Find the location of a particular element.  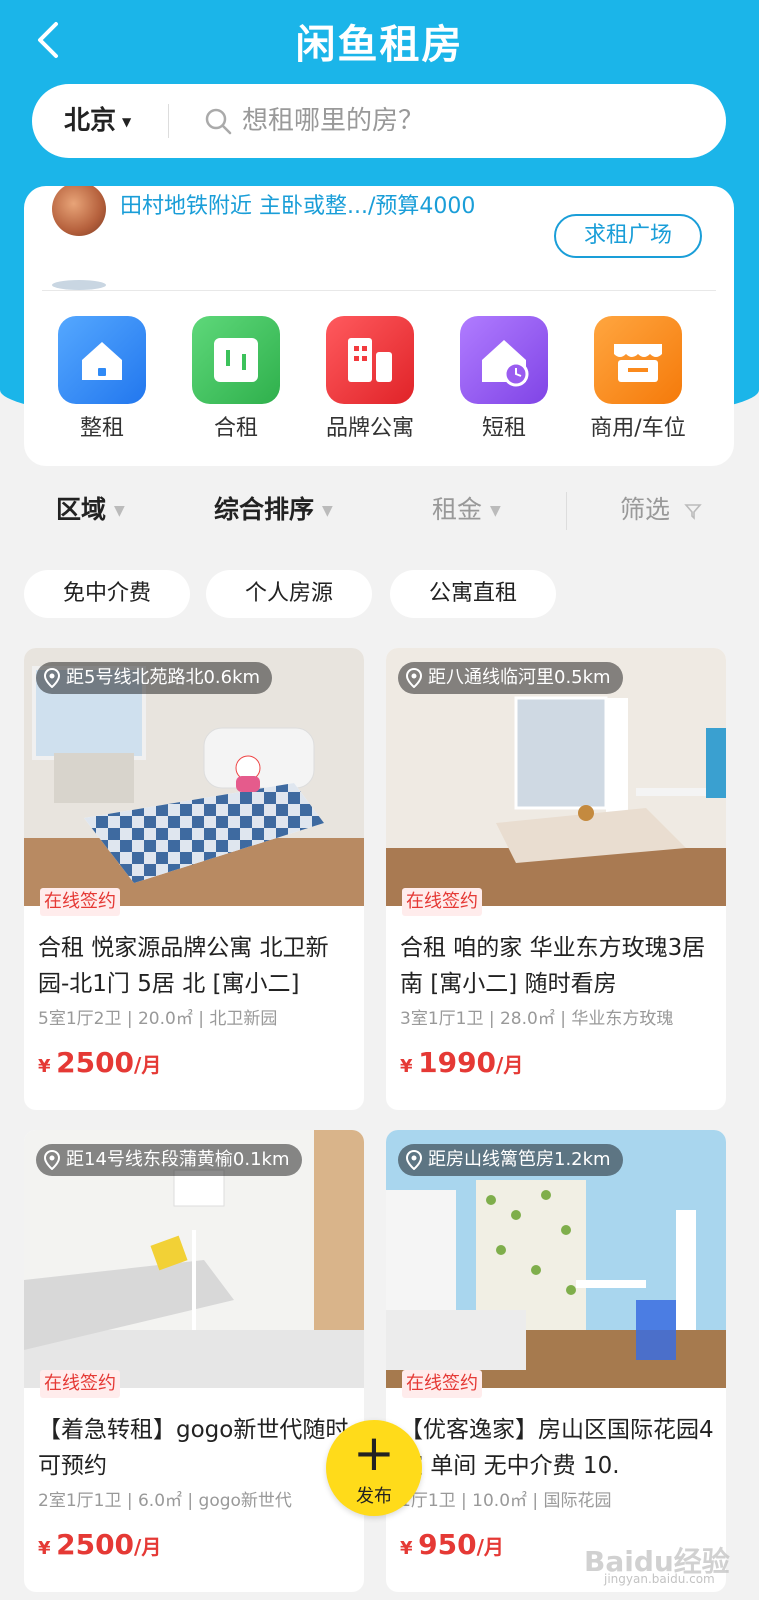

filter-label: 区域 is located at coordinates (81, 509).